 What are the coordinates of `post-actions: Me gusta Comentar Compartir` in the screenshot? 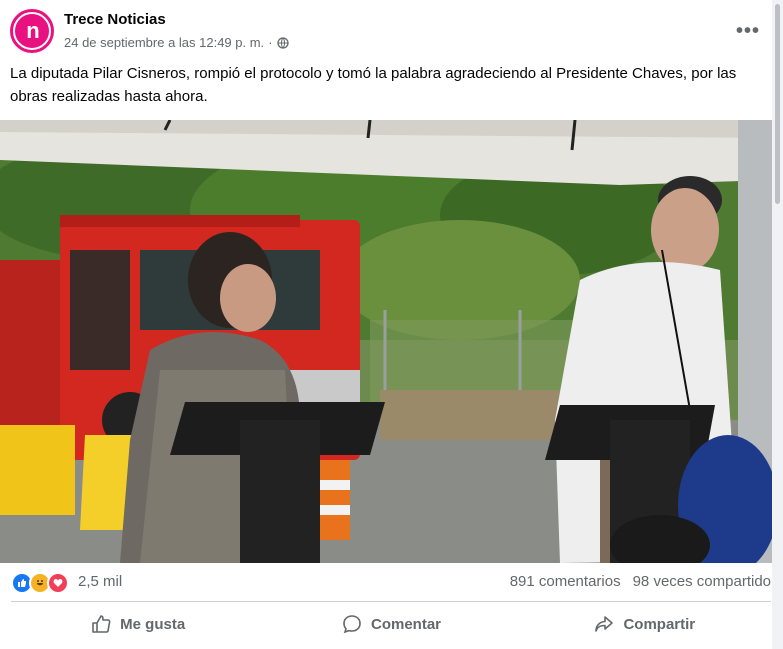 It's located at (391, 624).